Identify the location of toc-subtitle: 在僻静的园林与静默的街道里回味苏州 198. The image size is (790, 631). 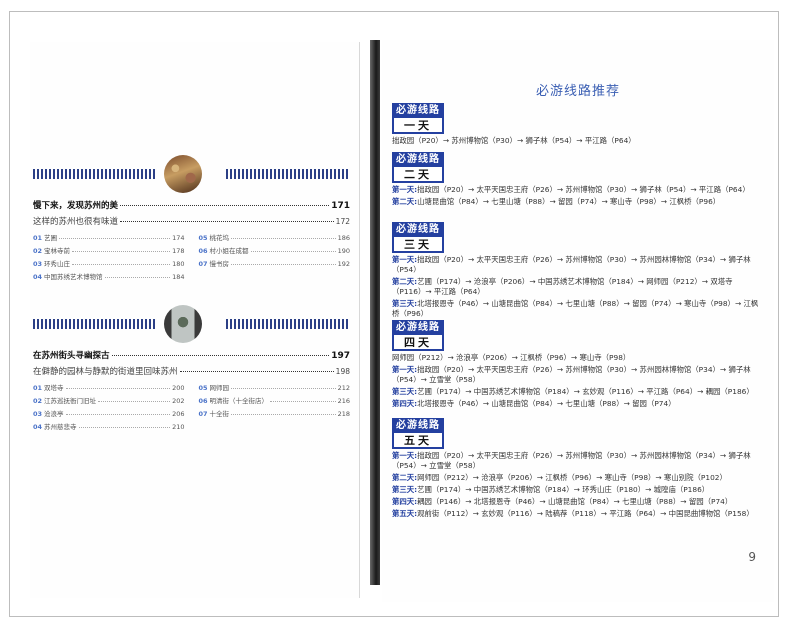
(191, 371).